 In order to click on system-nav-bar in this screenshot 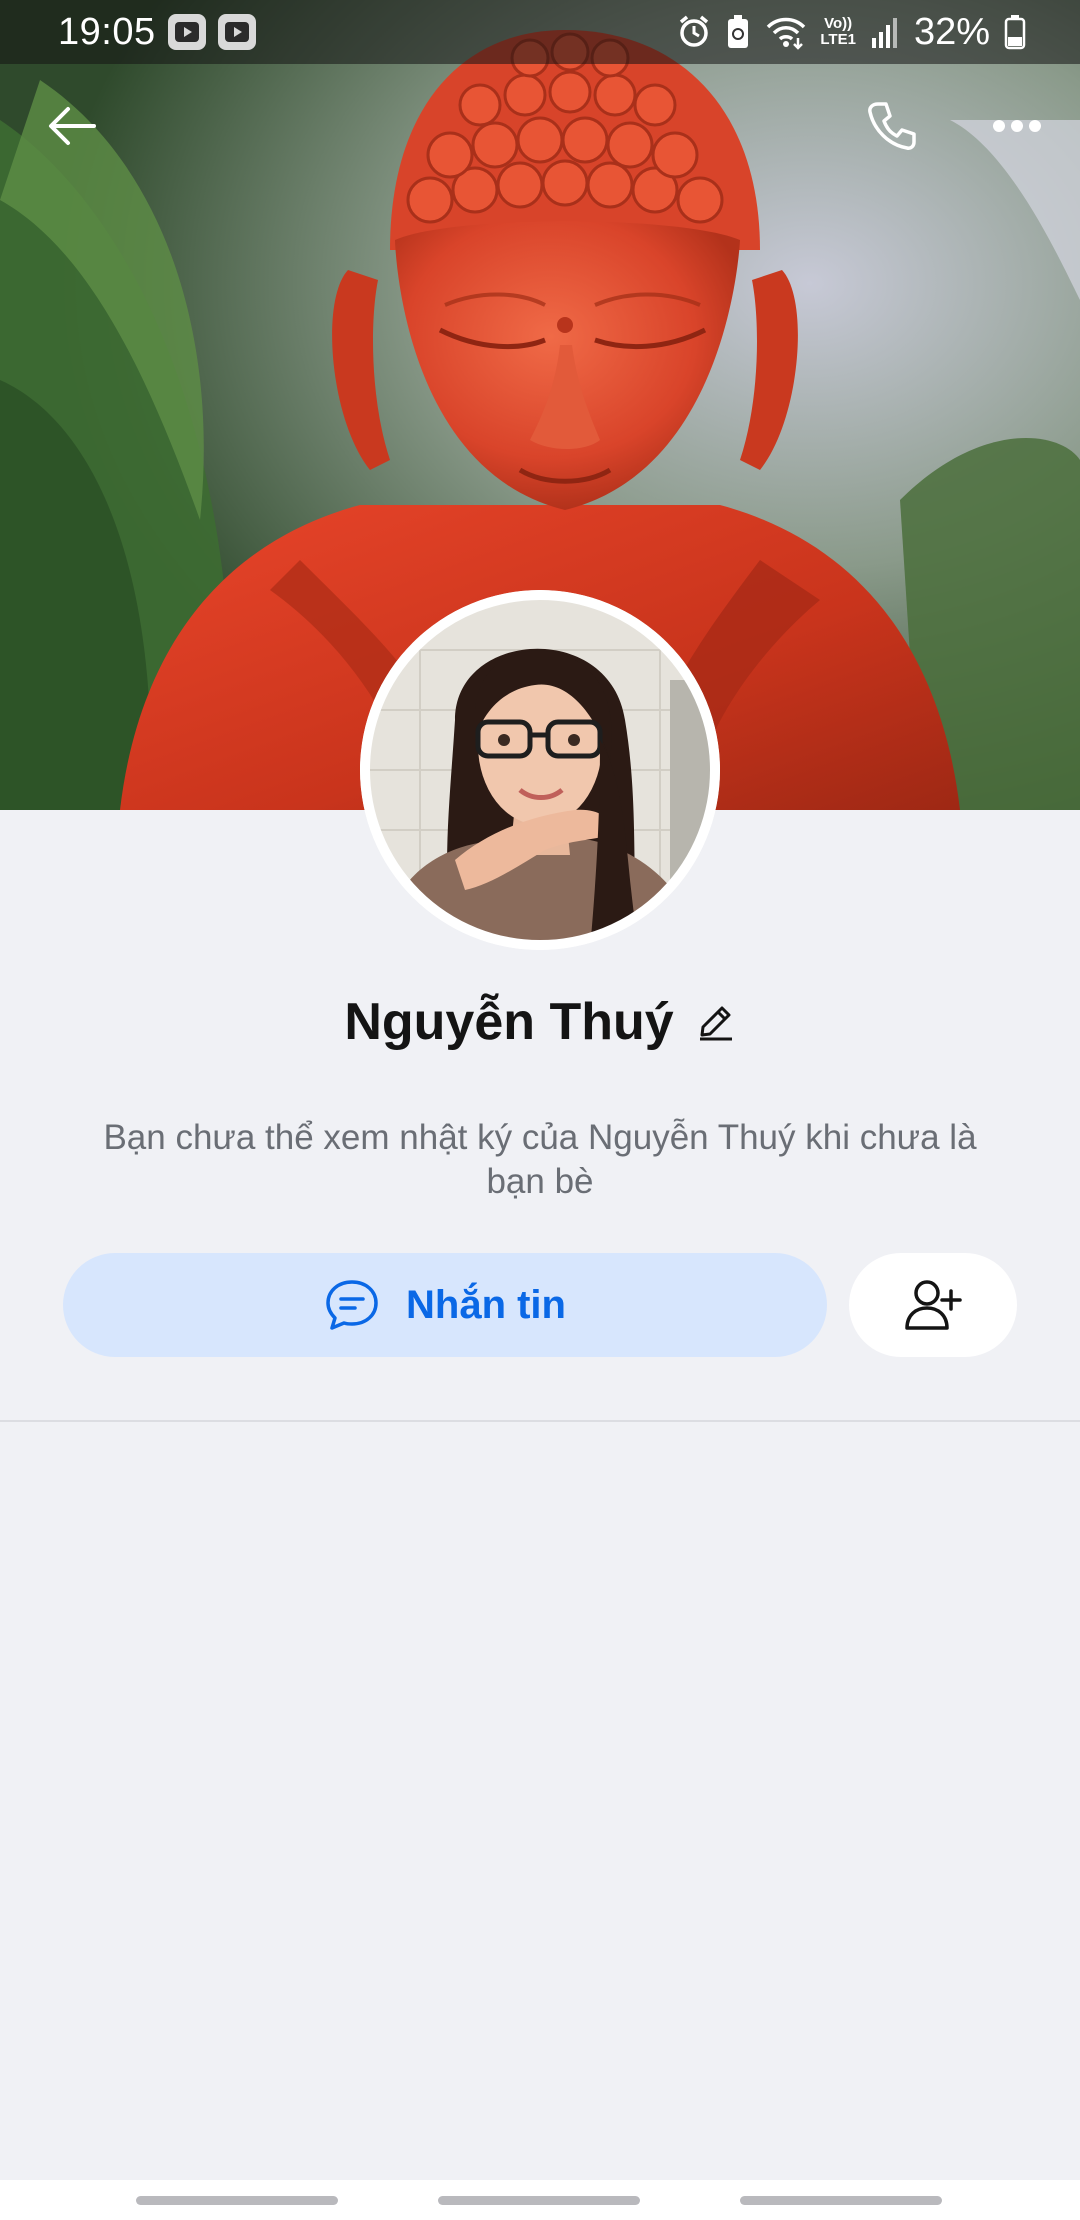, I will do `click(540, 2200)`.